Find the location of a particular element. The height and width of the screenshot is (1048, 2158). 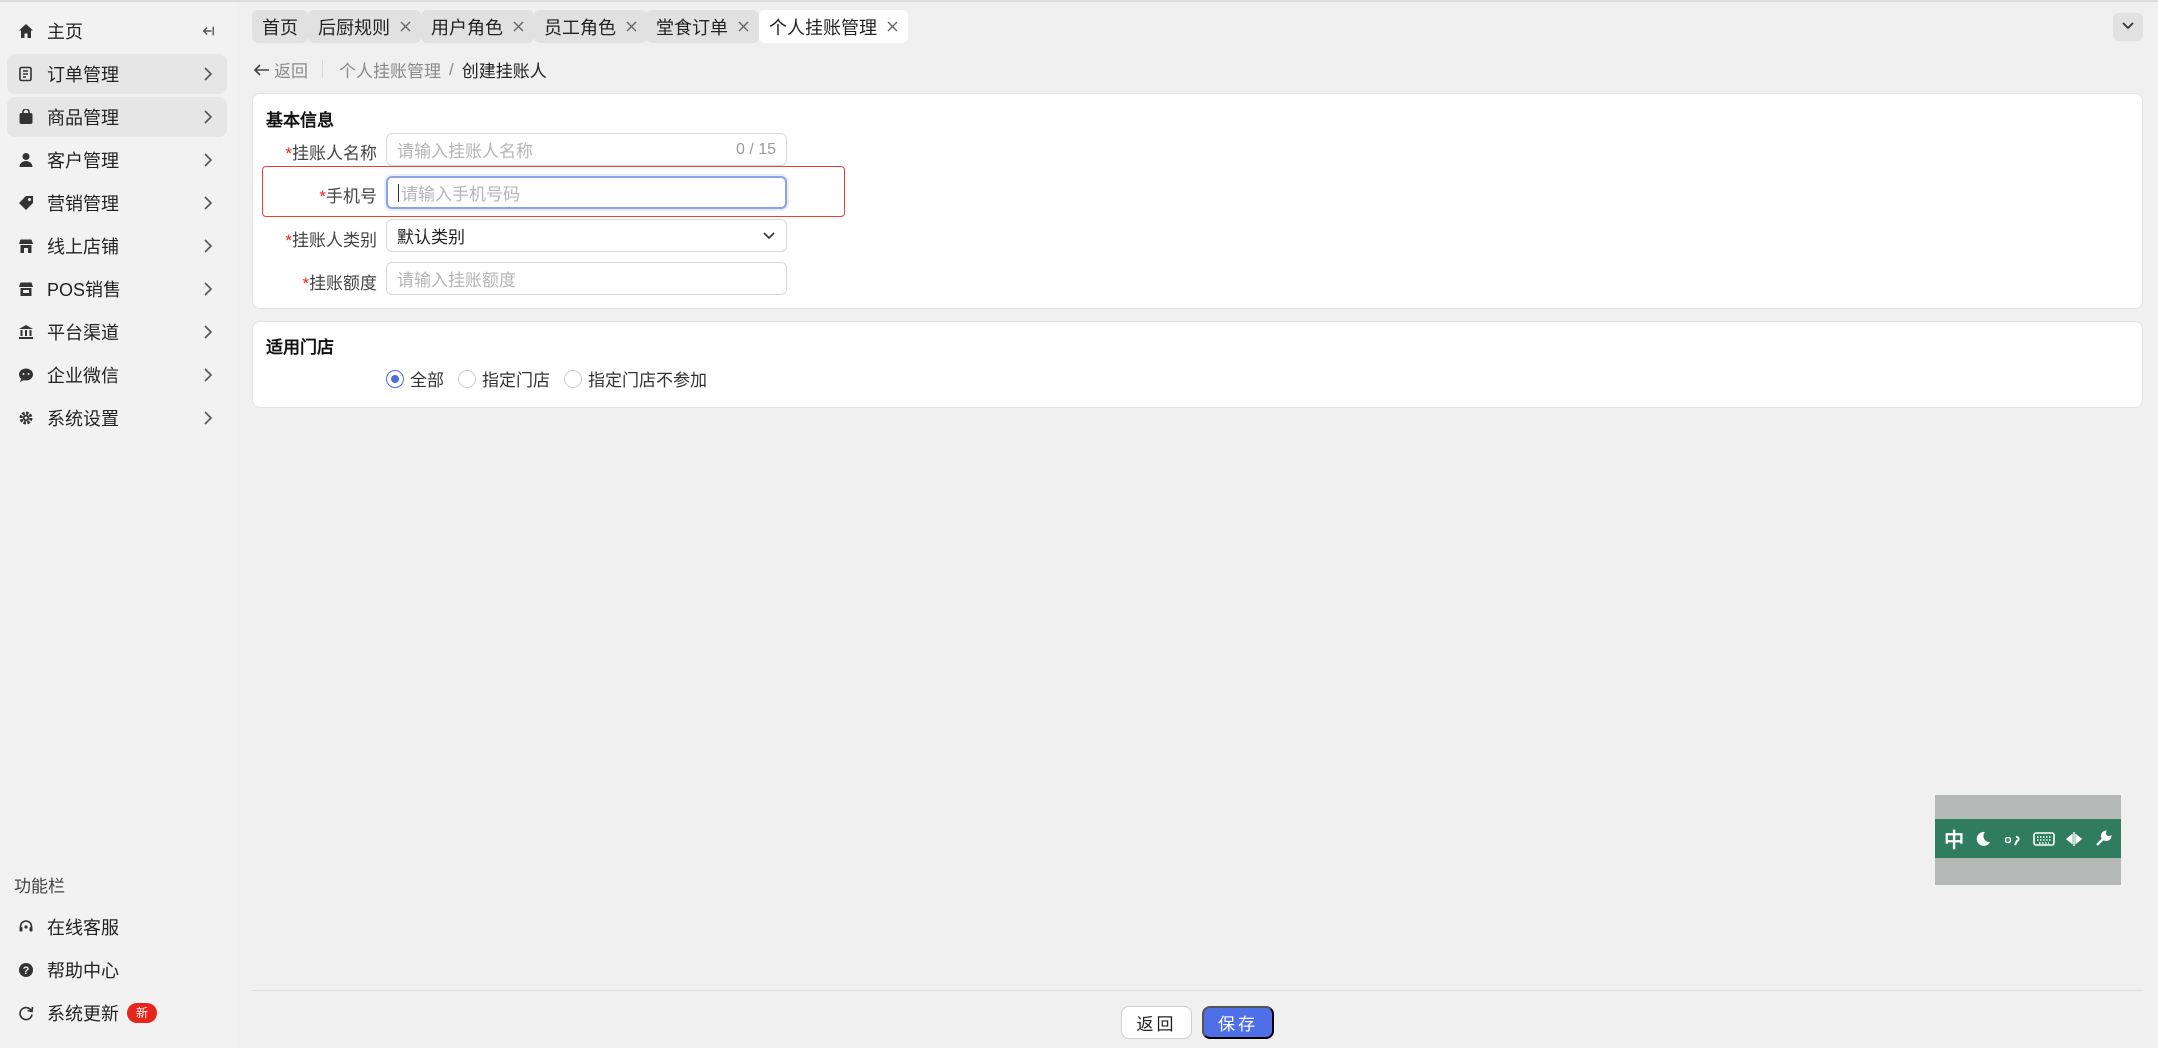

home-icon is located at coordinates (26, 31).